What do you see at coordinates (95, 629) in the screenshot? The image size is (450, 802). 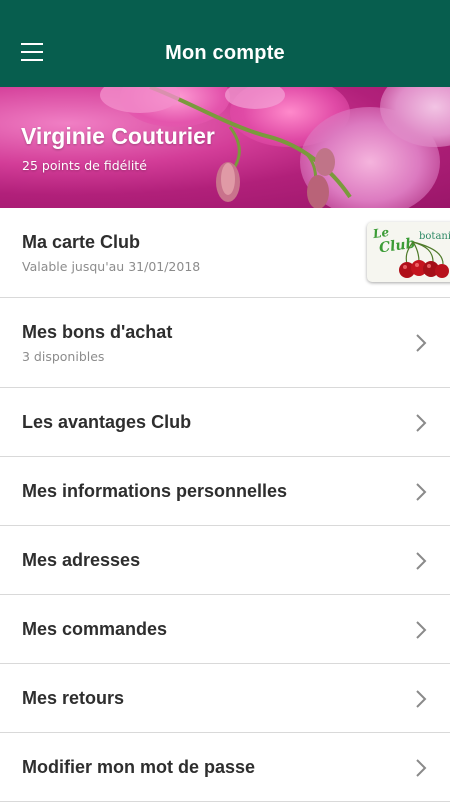 I see `menu-item-label: Mes commandes` at bounding box center [95, 629].